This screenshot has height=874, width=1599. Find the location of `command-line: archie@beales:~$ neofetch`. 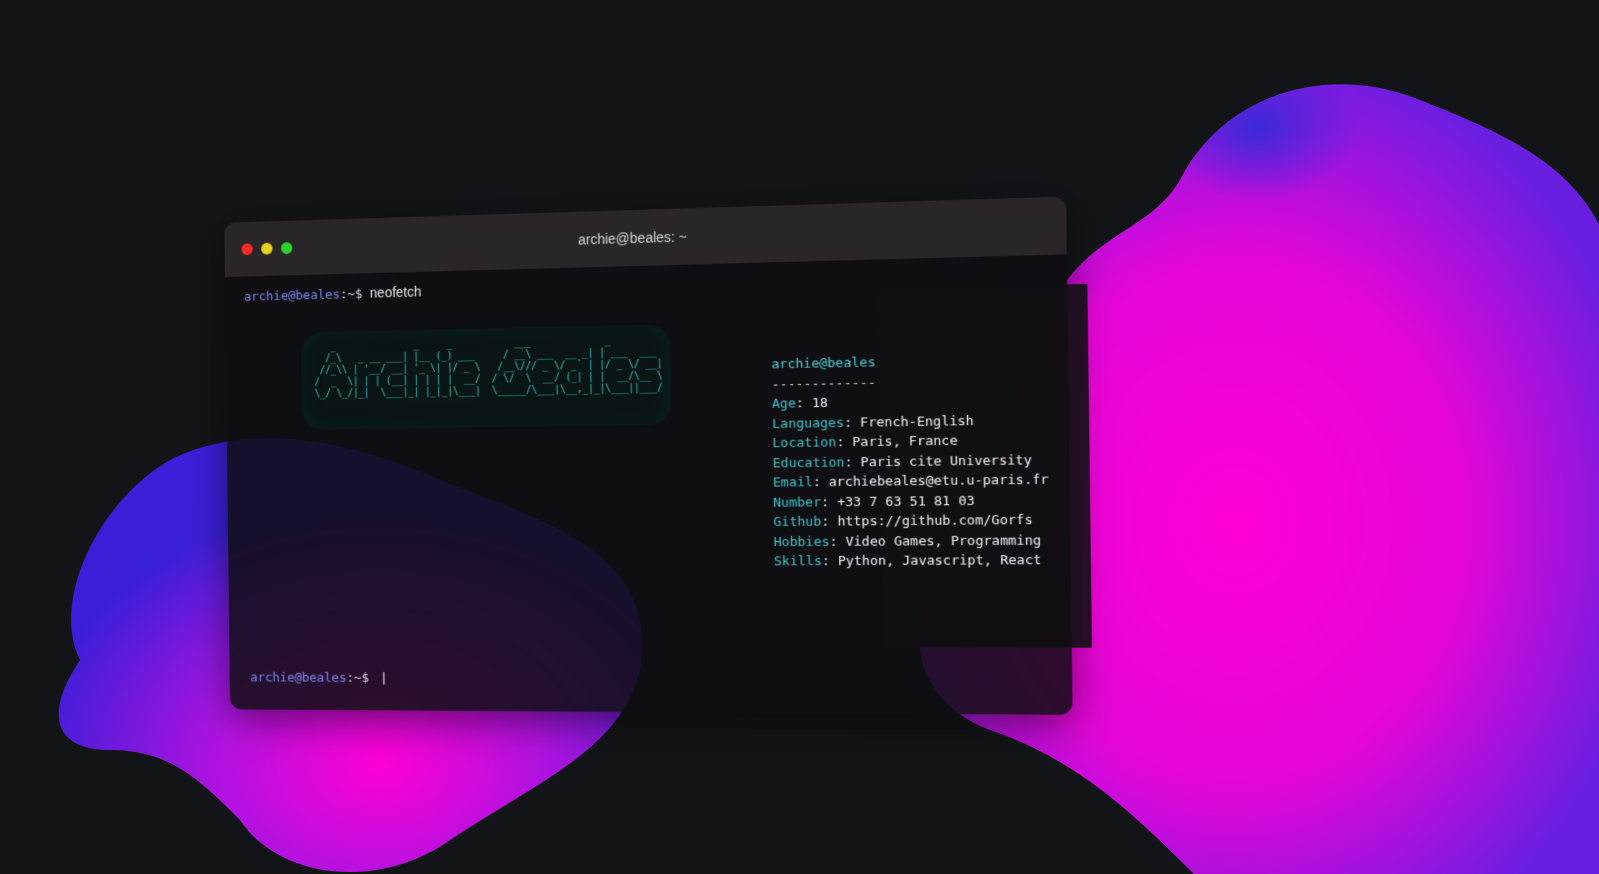

command-line: archie@beales:~$ neofetch is located at coordinates (333, 294).